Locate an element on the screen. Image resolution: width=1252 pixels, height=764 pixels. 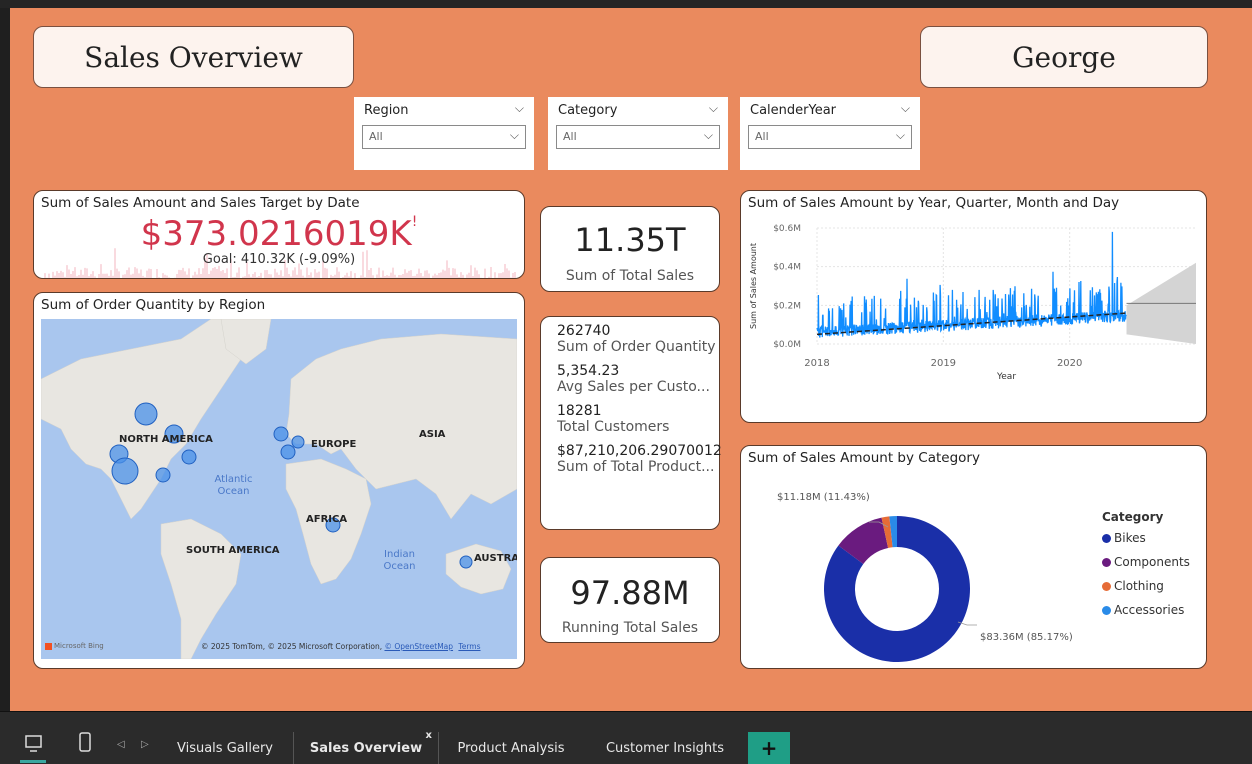
slicer-label: Region is located at coordinates (386, 110).